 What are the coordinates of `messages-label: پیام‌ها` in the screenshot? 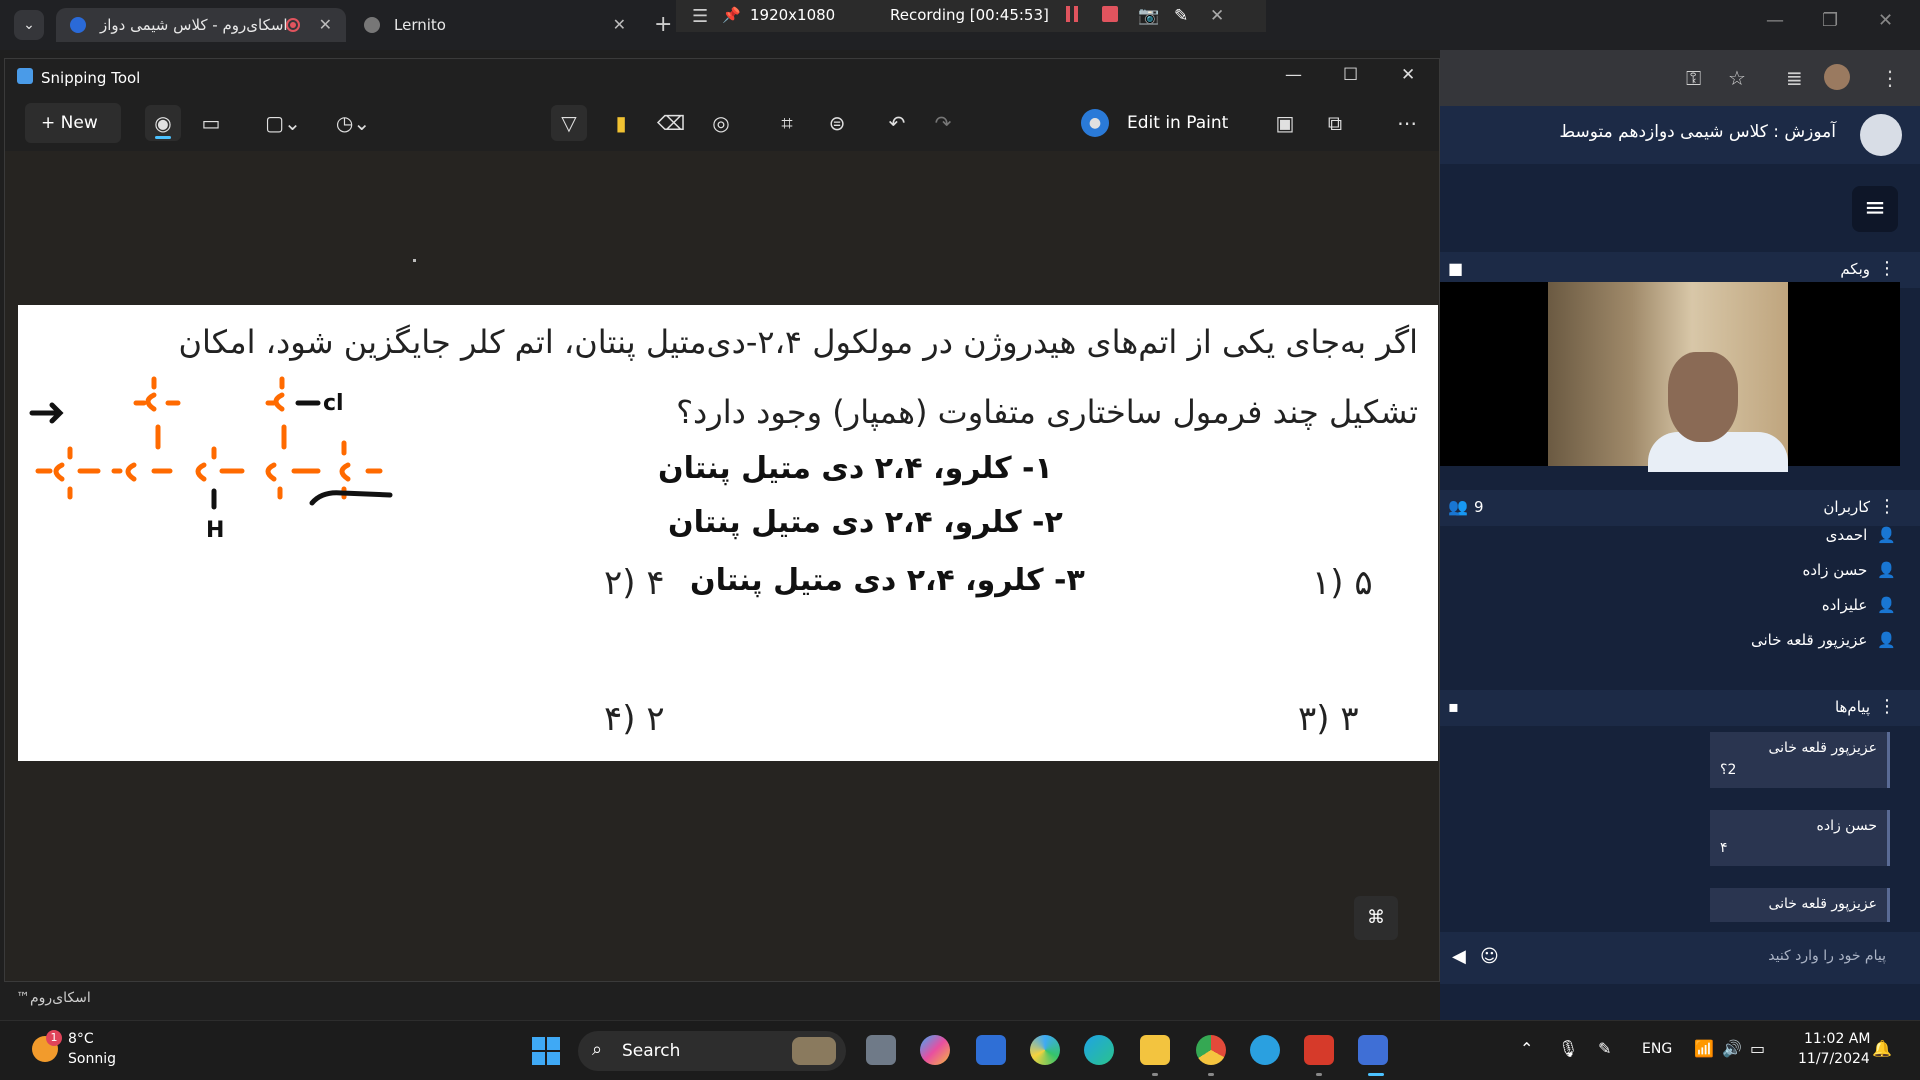 It's located at (1852, 707).